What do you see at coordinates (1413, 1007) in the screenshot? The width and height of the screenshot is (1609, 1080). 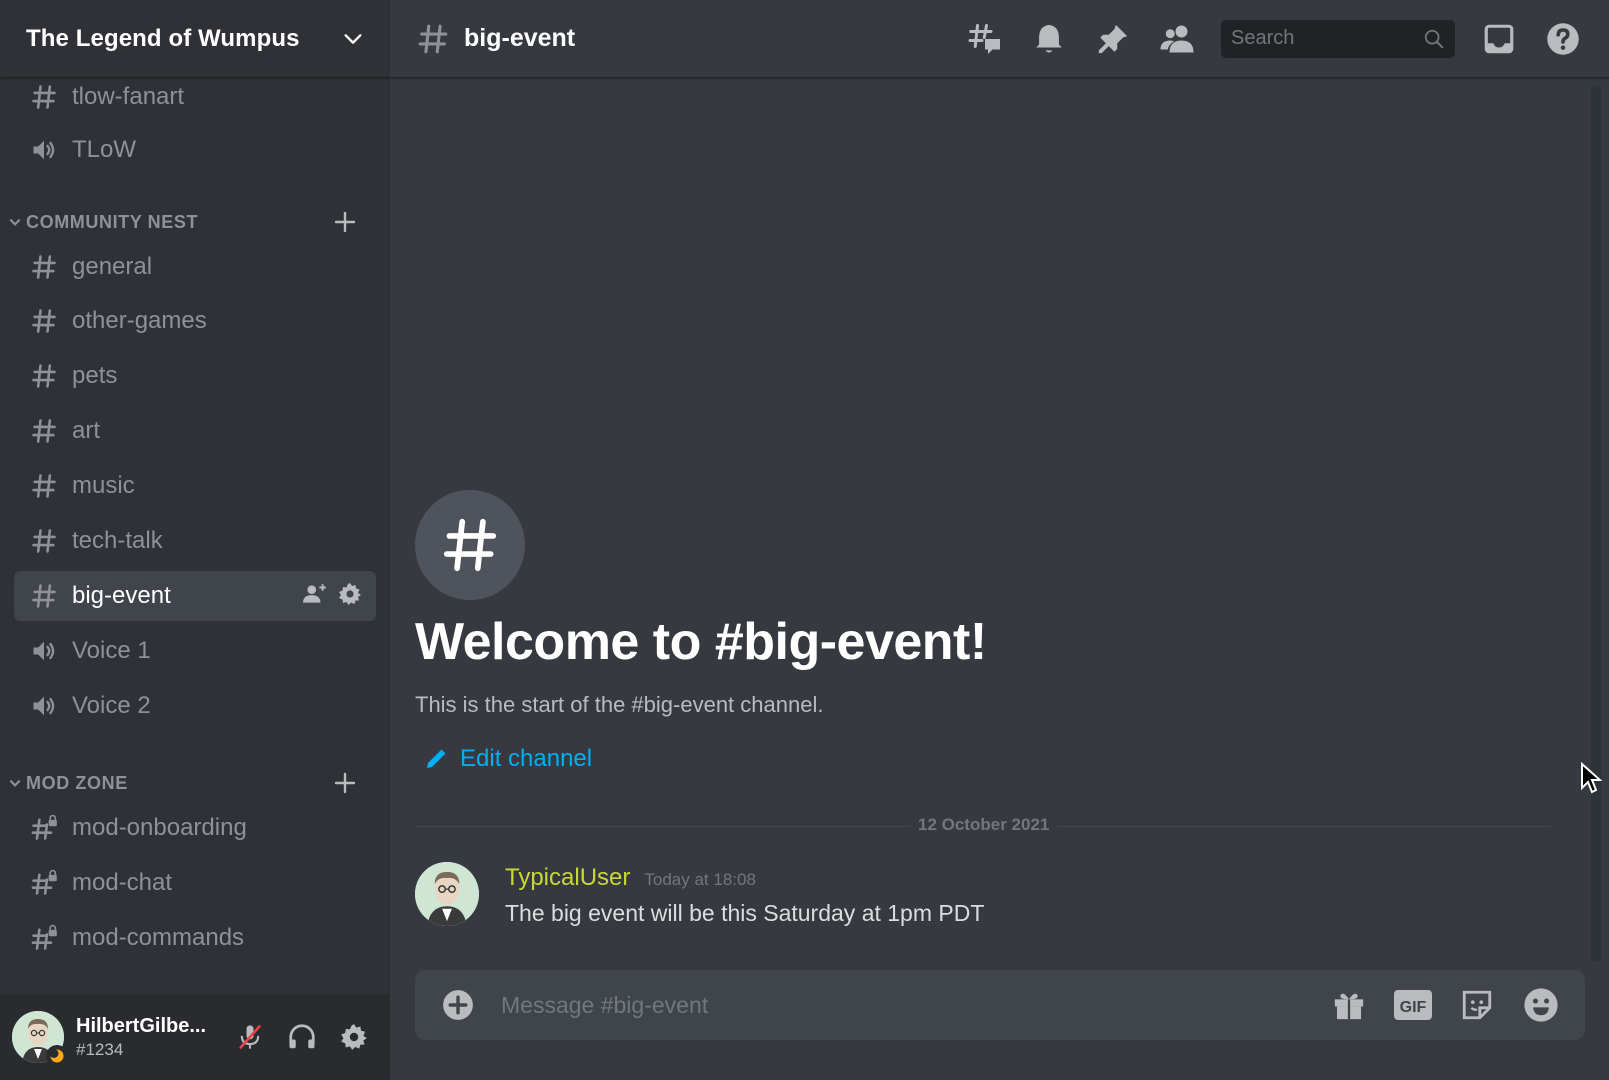 I see `gif-label: GIF` at bounding box center [1413, 1007].